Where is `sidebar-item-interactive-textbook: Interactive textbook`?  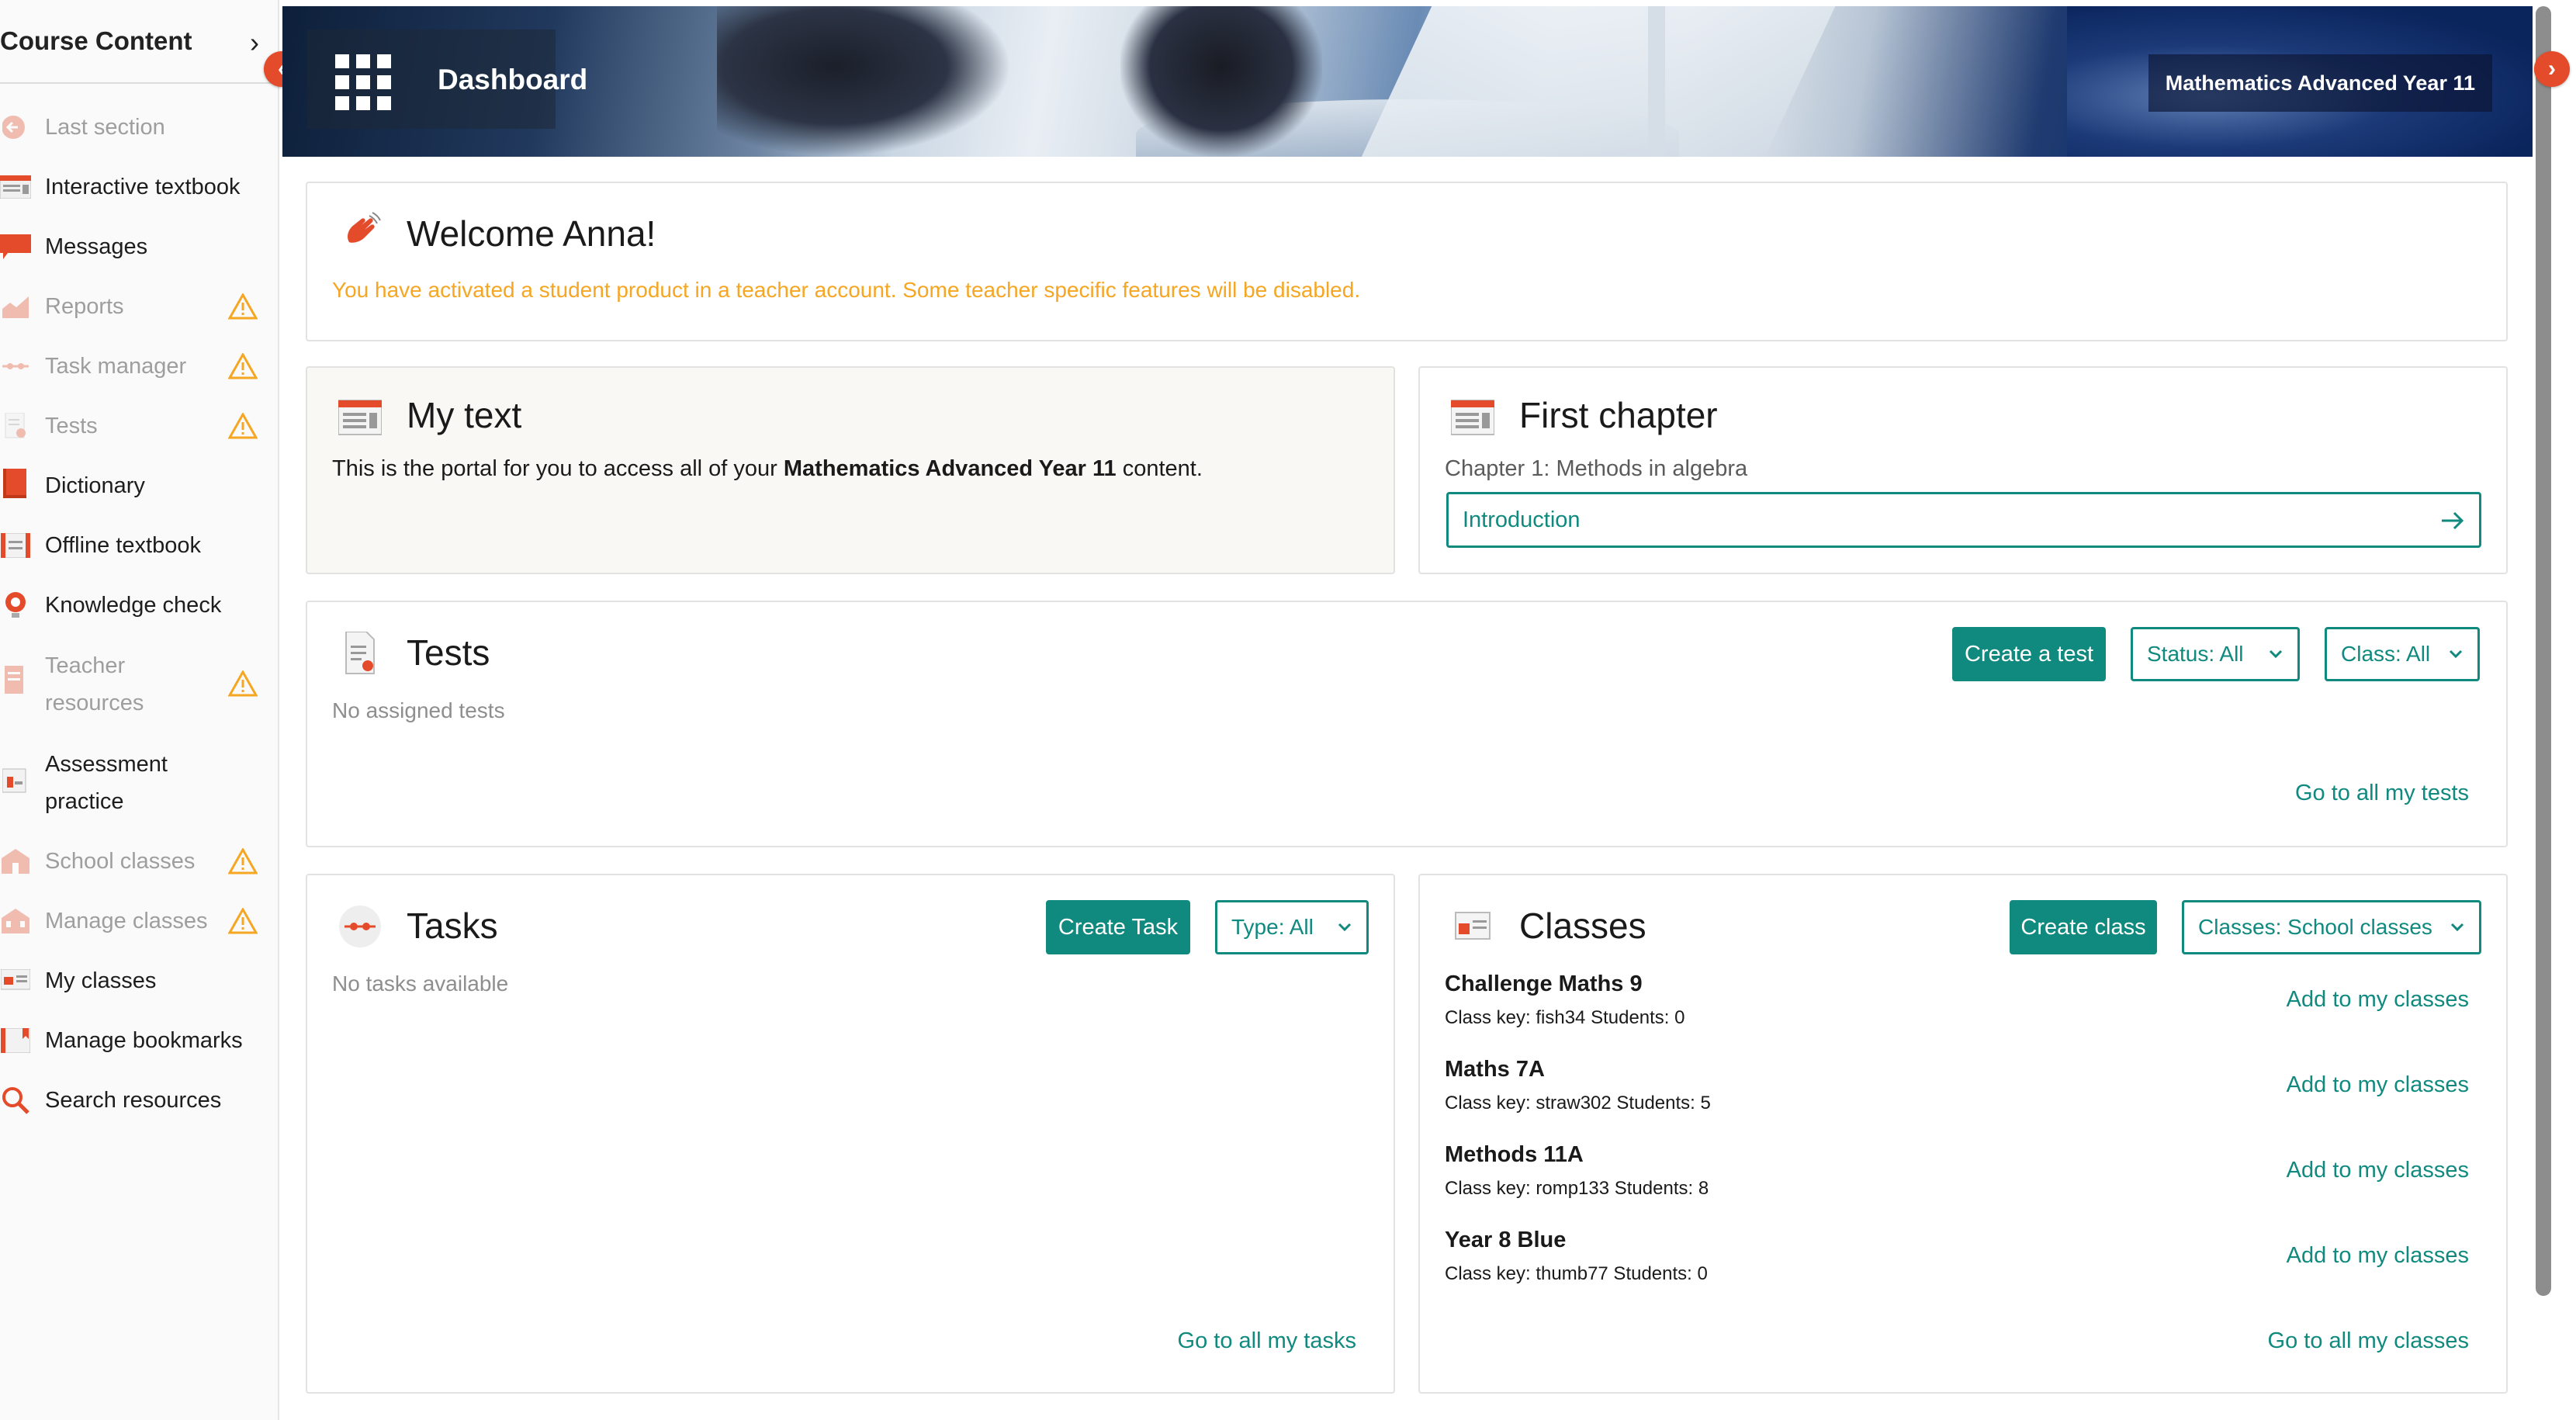 sidebar-item-interactive-textbook: Interactive textbook is located at coordinates (136, 187).